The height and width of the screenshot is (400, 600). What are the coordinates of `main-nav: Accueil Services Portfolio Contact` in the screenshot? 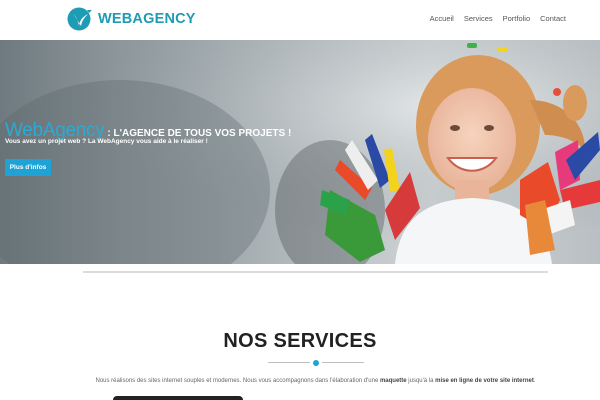 It's located at (498, 19).